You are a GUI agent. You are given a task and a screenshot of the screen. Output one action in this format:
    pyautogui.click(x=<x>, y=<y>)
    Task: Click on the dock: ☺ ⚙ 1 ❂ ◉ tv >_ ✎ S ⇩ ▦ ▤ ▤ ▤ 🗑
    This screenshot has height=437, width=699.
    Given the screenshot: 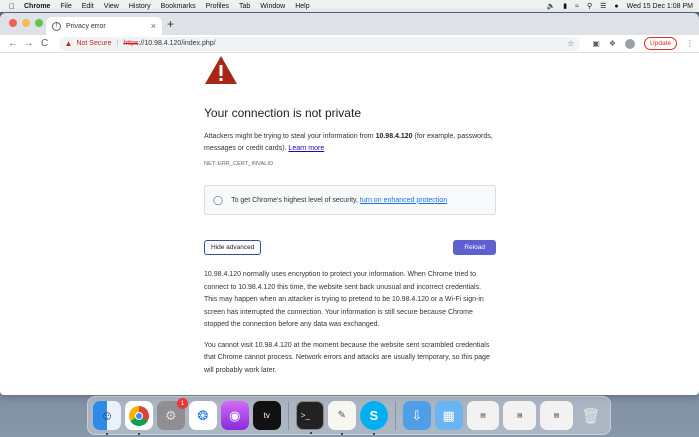 What is the action you would take?
    pyautogui.click(x=349, y=415)
    